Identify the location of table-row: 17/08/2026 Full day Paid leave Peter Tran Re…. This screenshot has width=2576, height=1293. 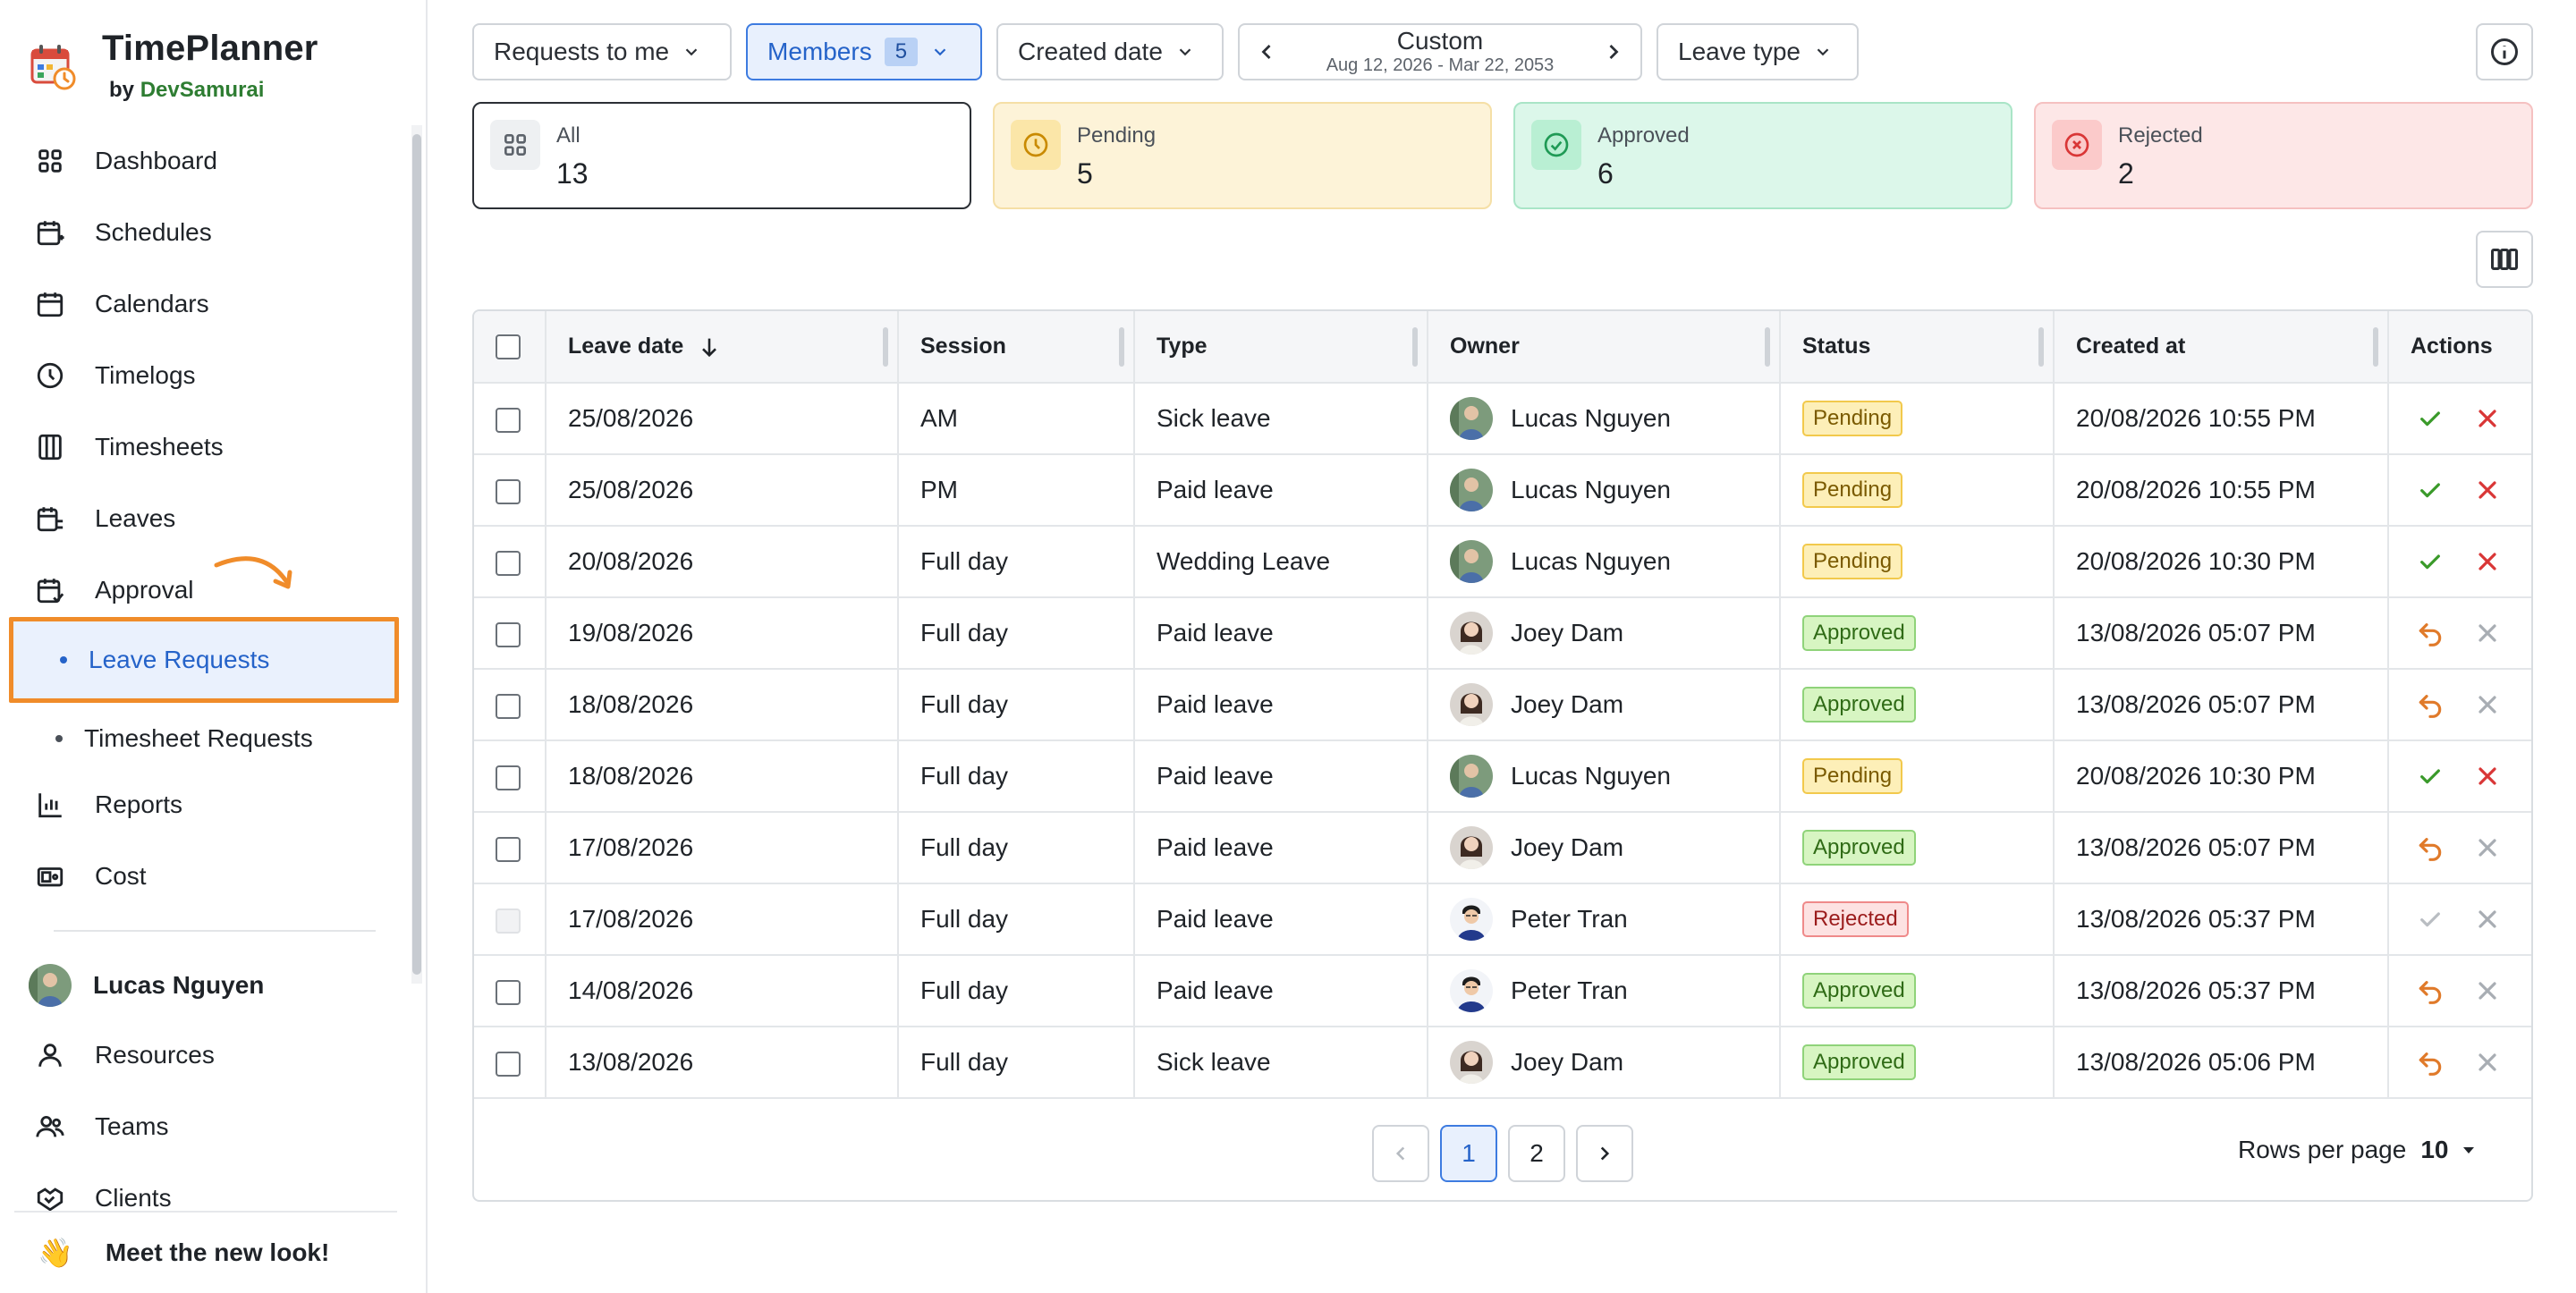
(1502, 920).